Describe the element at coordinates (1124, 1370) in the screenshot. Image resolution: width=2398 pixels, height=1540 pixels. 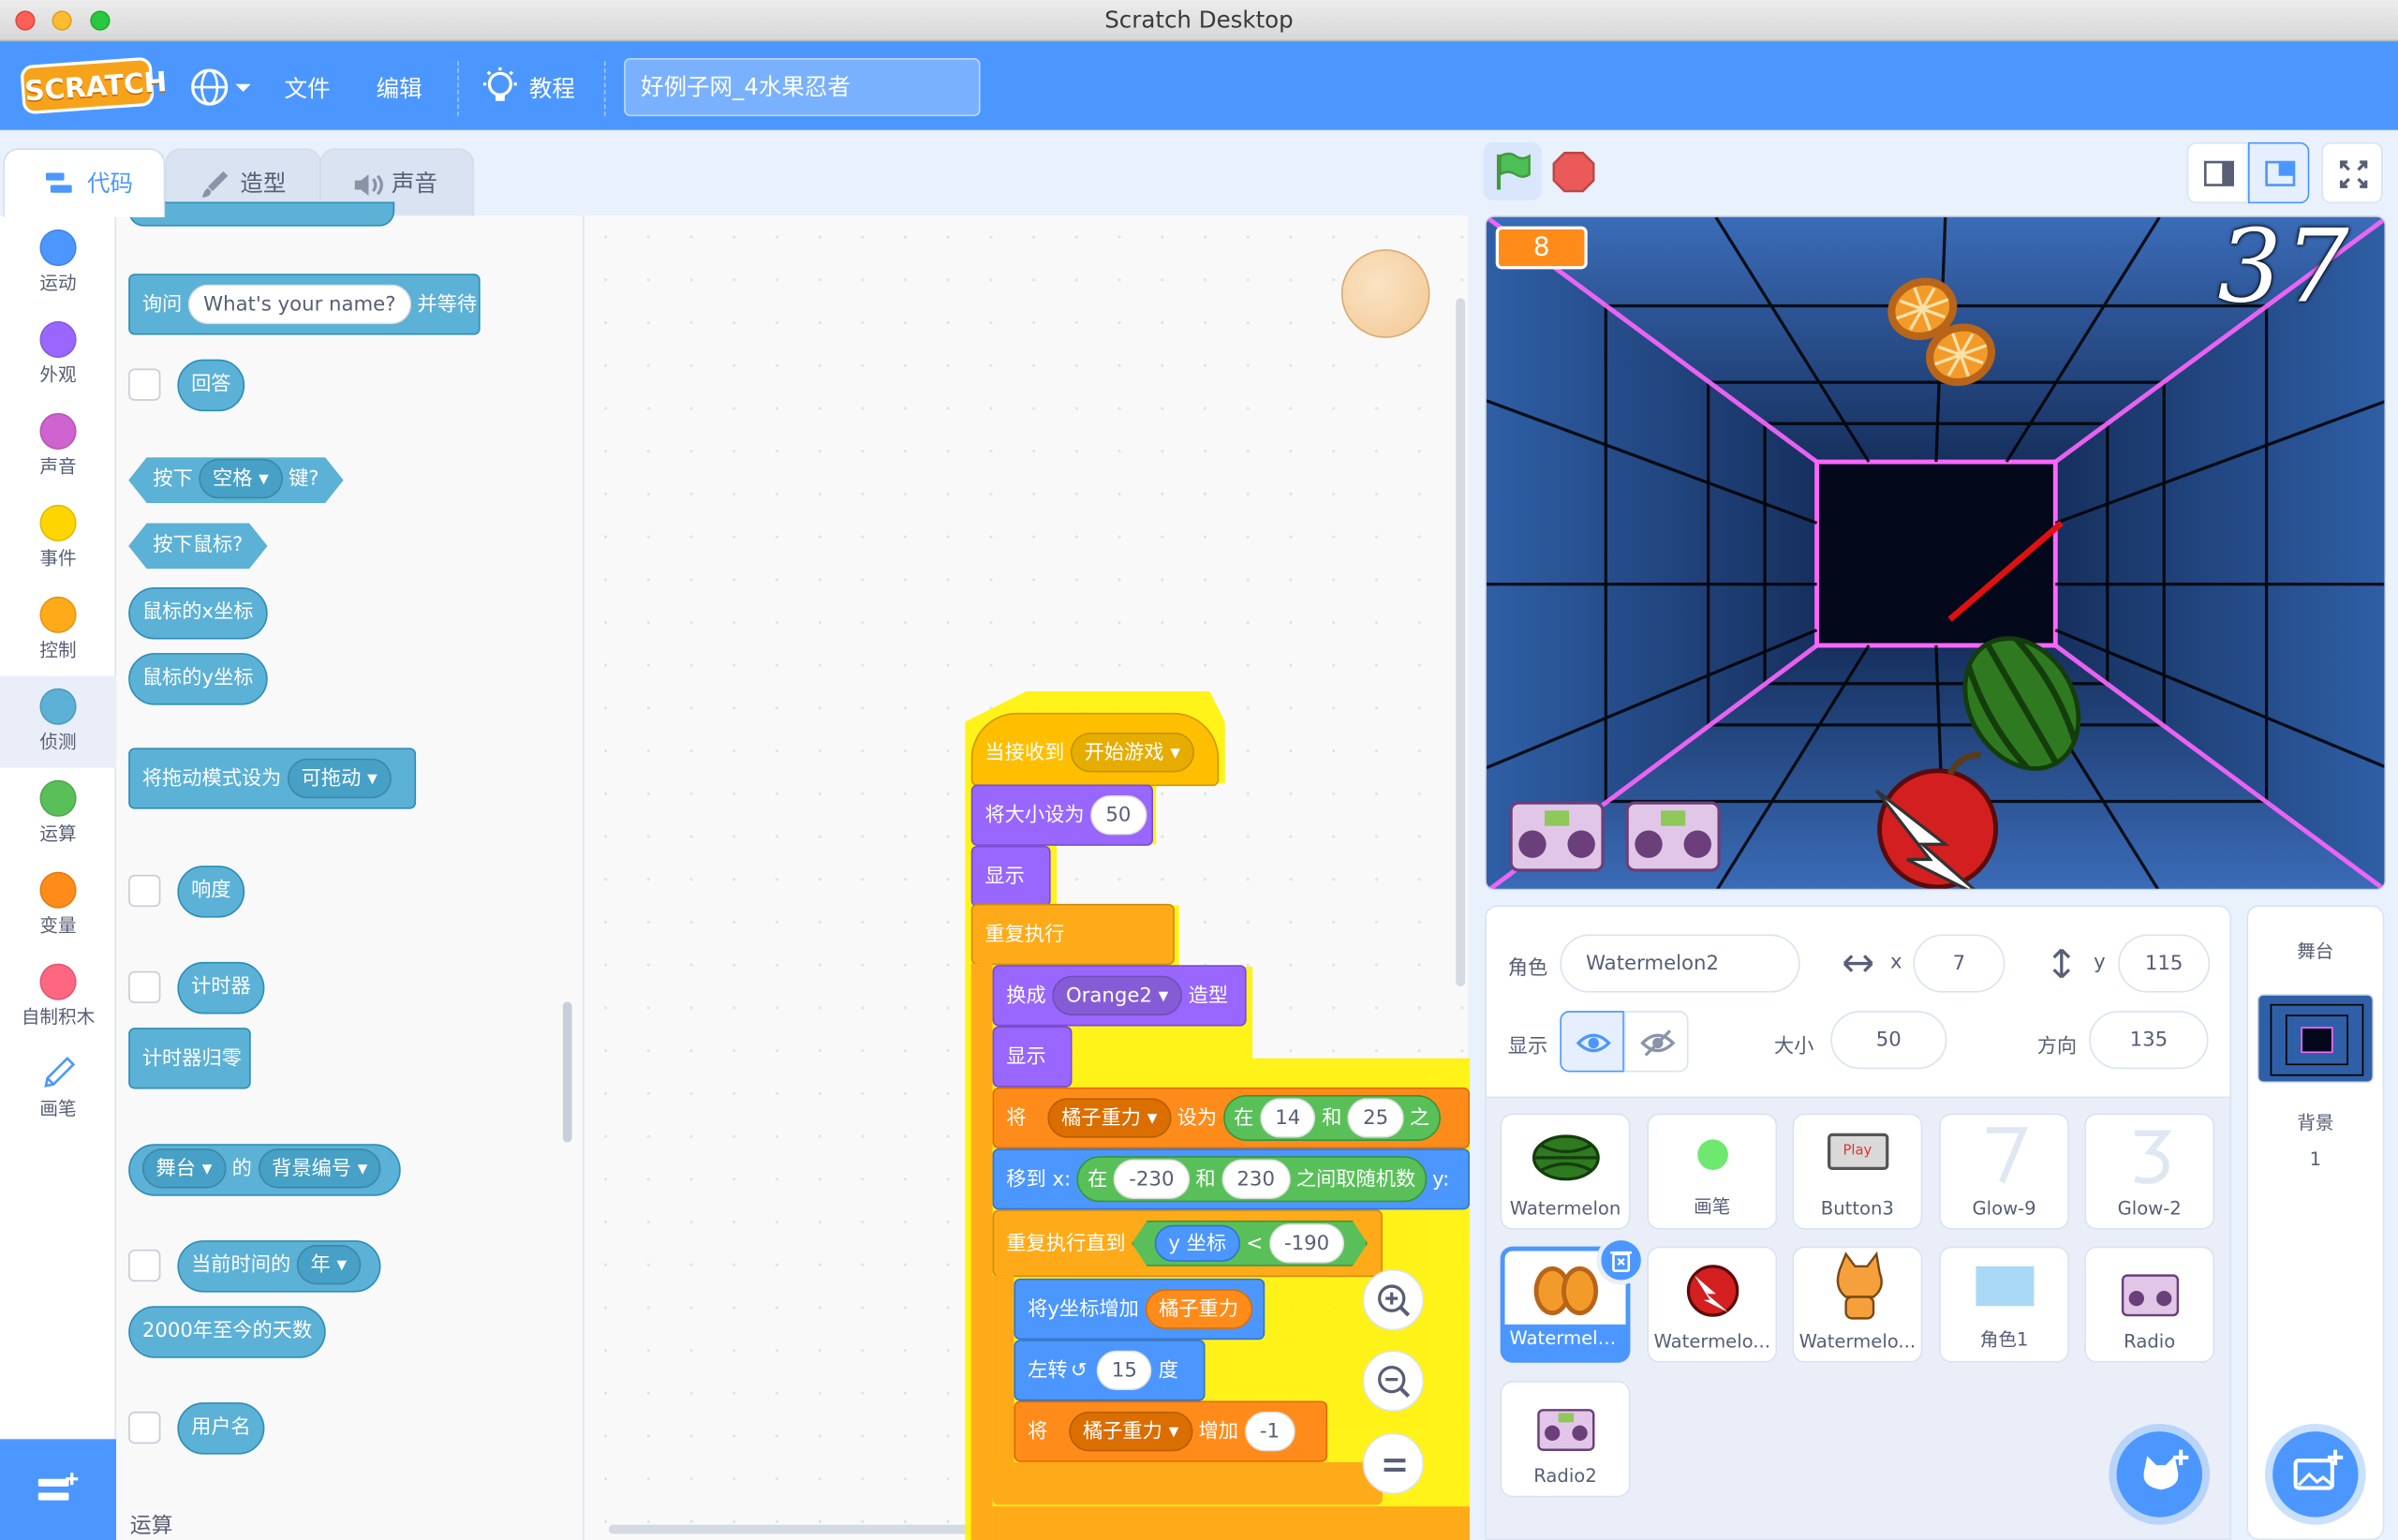
I see `degrees-input: 15` at that location.